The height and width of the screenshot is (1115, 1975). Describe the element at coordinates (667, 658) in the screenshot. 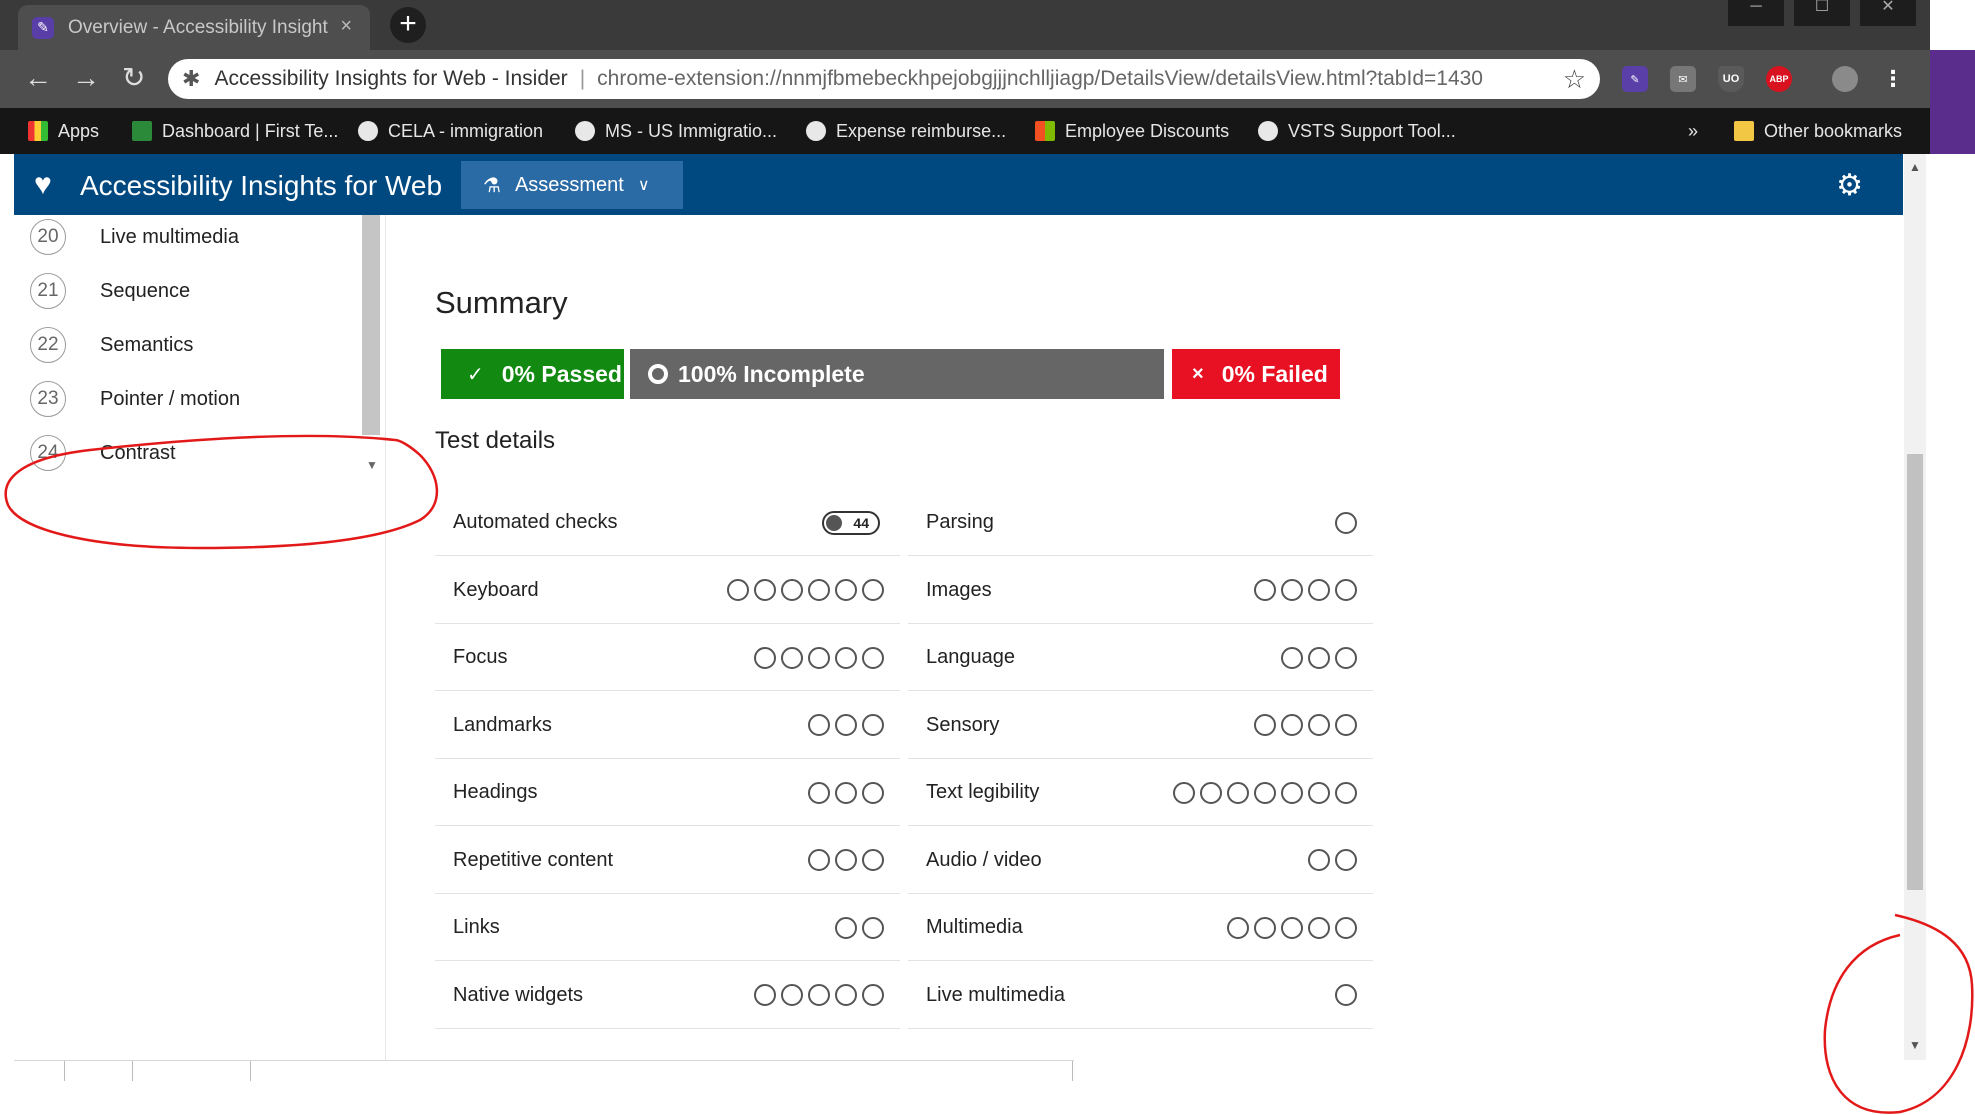

I see `test-row: Focus` at that location.